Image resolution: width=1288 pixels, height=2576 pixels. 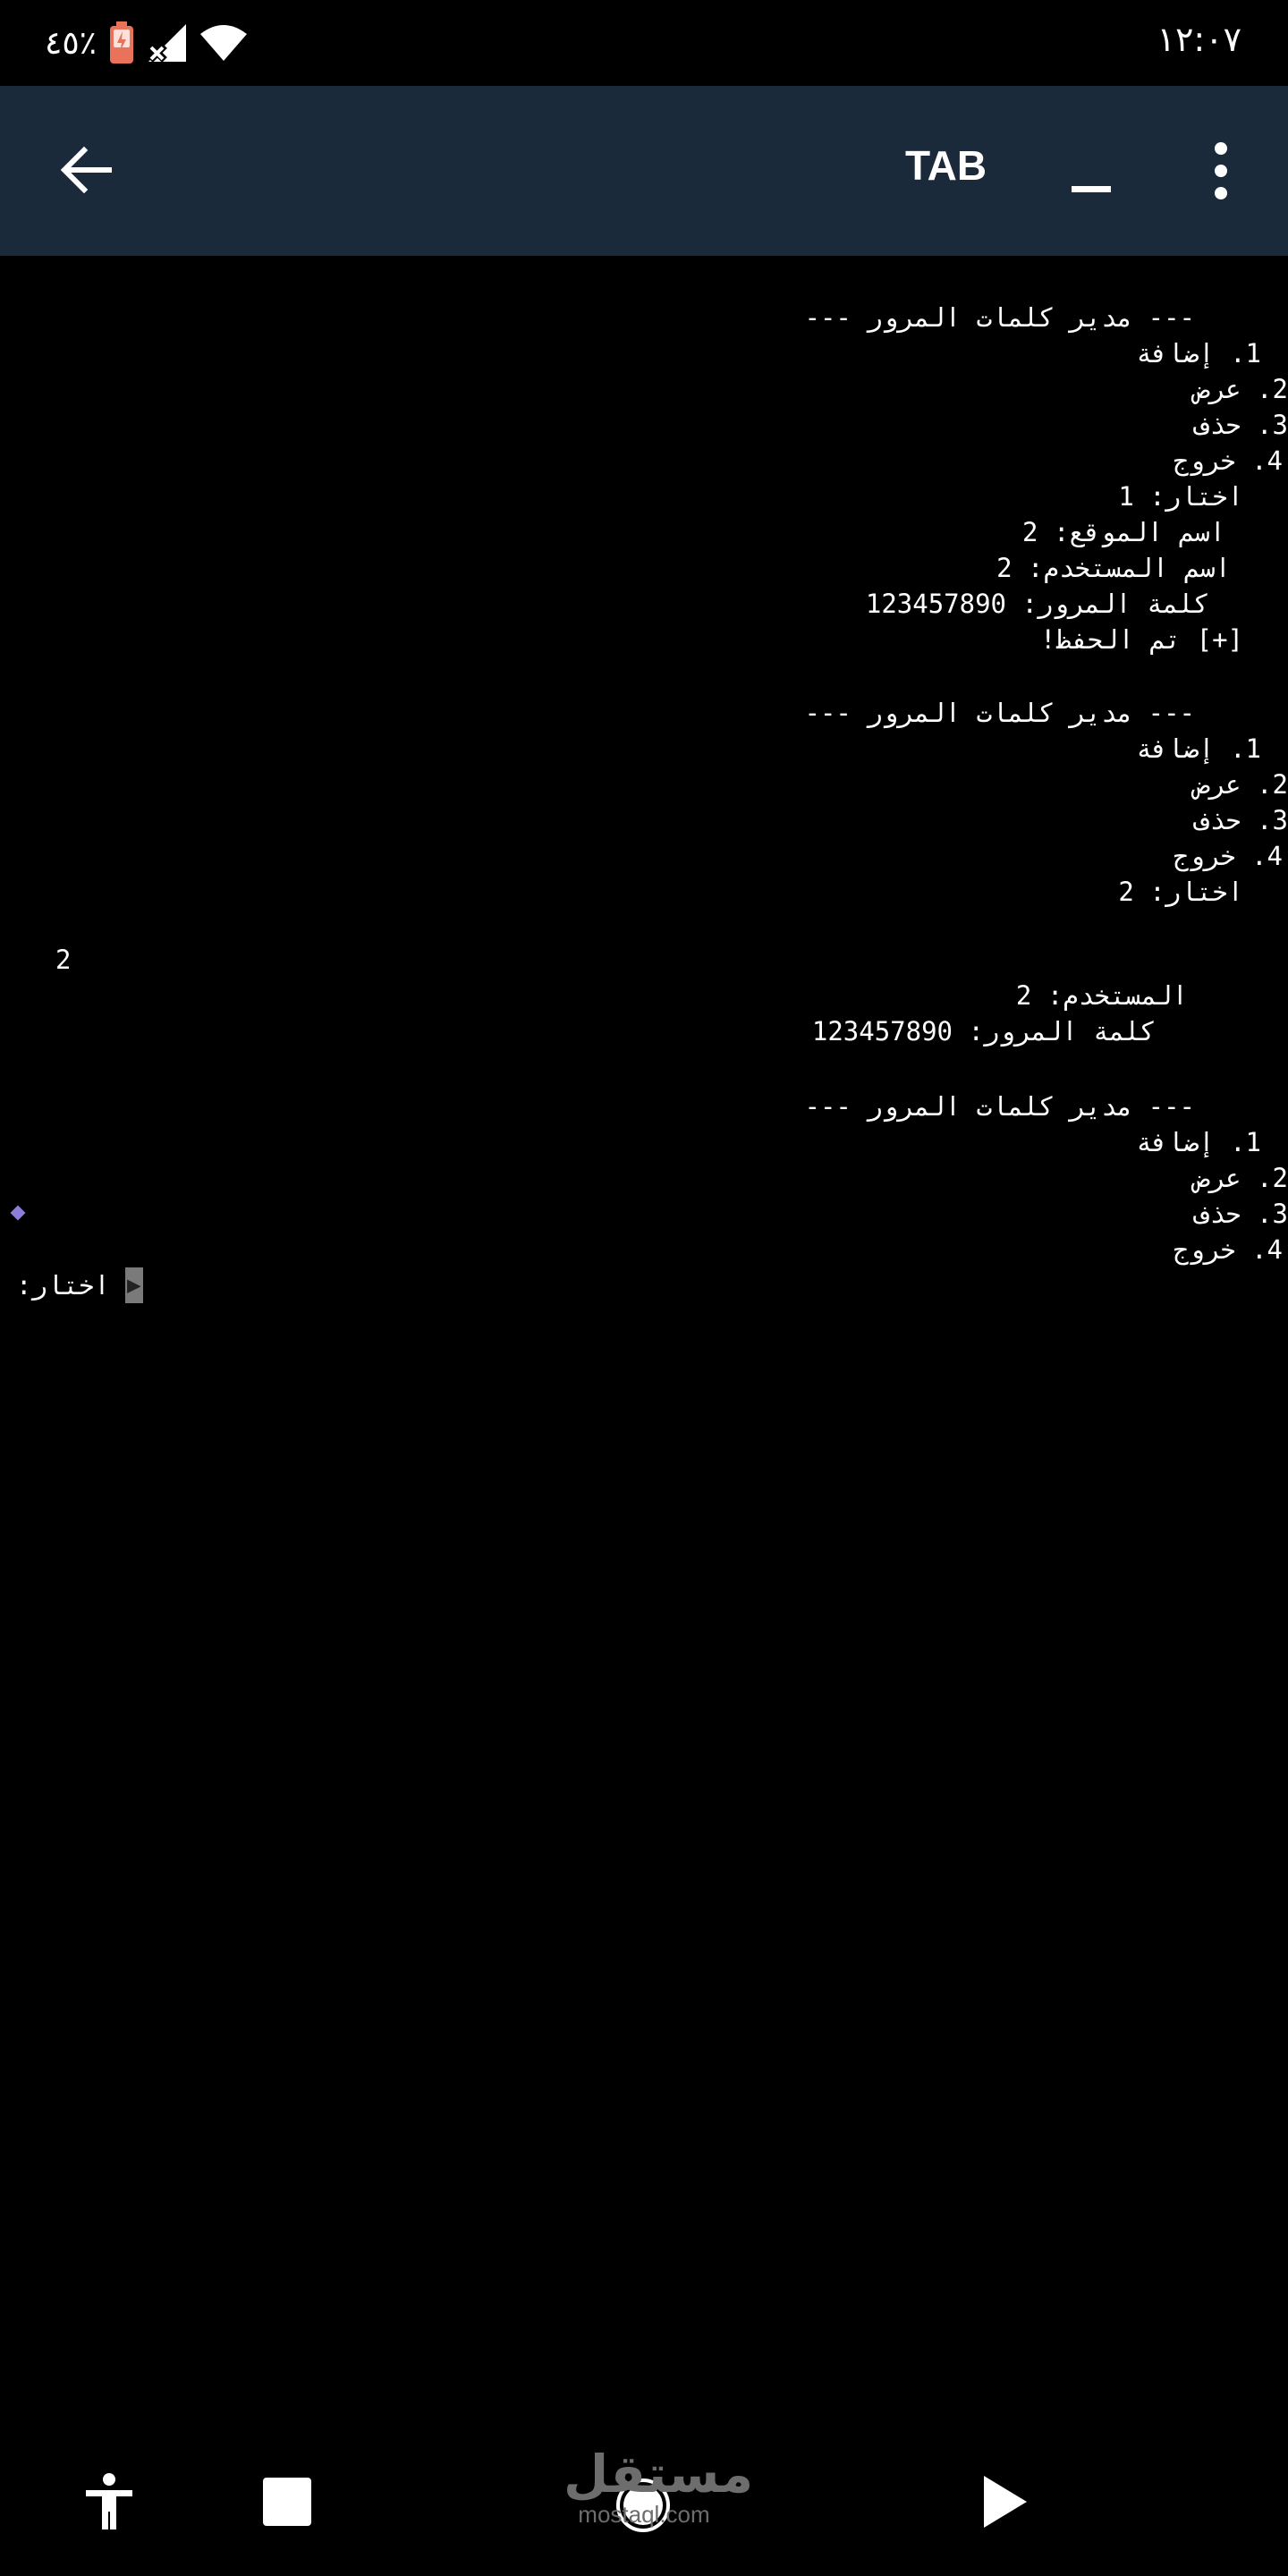 What do you see at coordinates (1037, 604) in the screenshot?
I see `password-line: كلمة المرور: 123457890` at bounding box center [1037, 604].